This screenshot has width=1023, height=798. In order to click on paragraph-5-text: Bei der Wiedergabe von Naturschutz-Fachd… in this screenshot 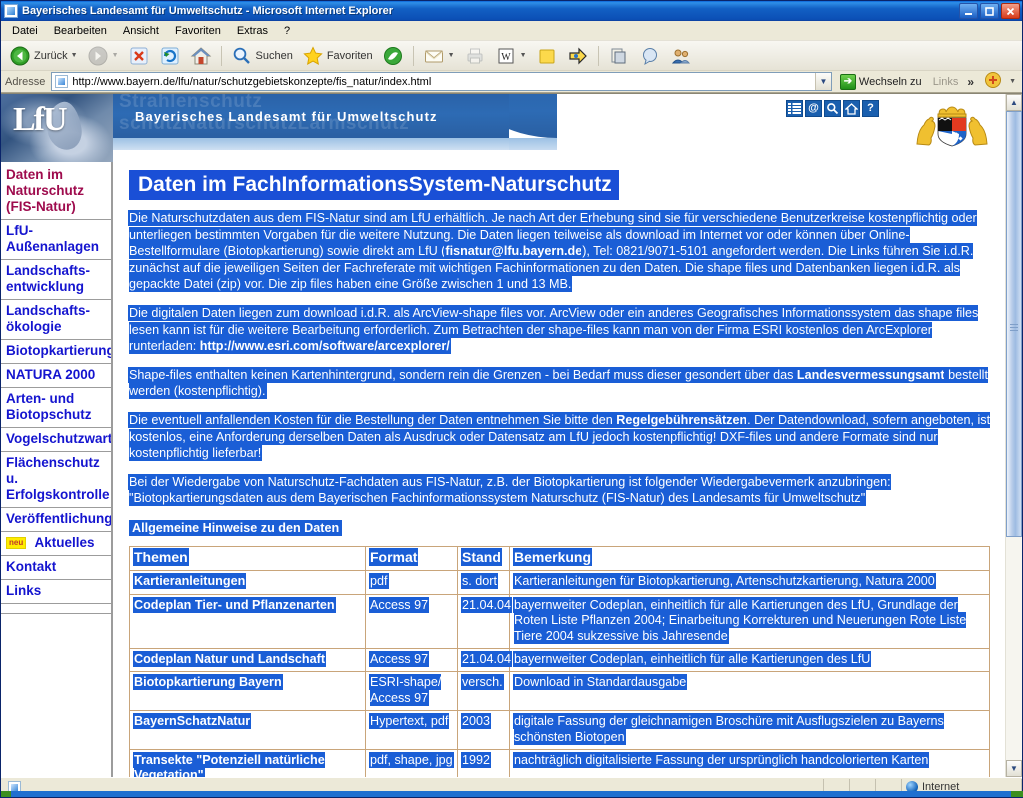, I will do `click(510, 490)`.